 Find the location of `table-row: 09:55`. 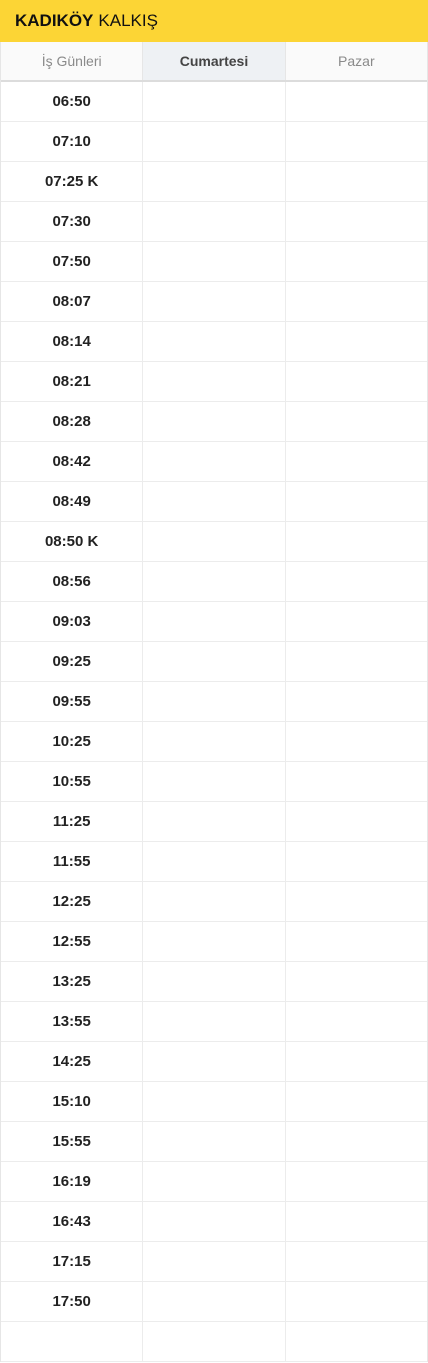

table-row: 09:55 is located at coordinates (214, 702).